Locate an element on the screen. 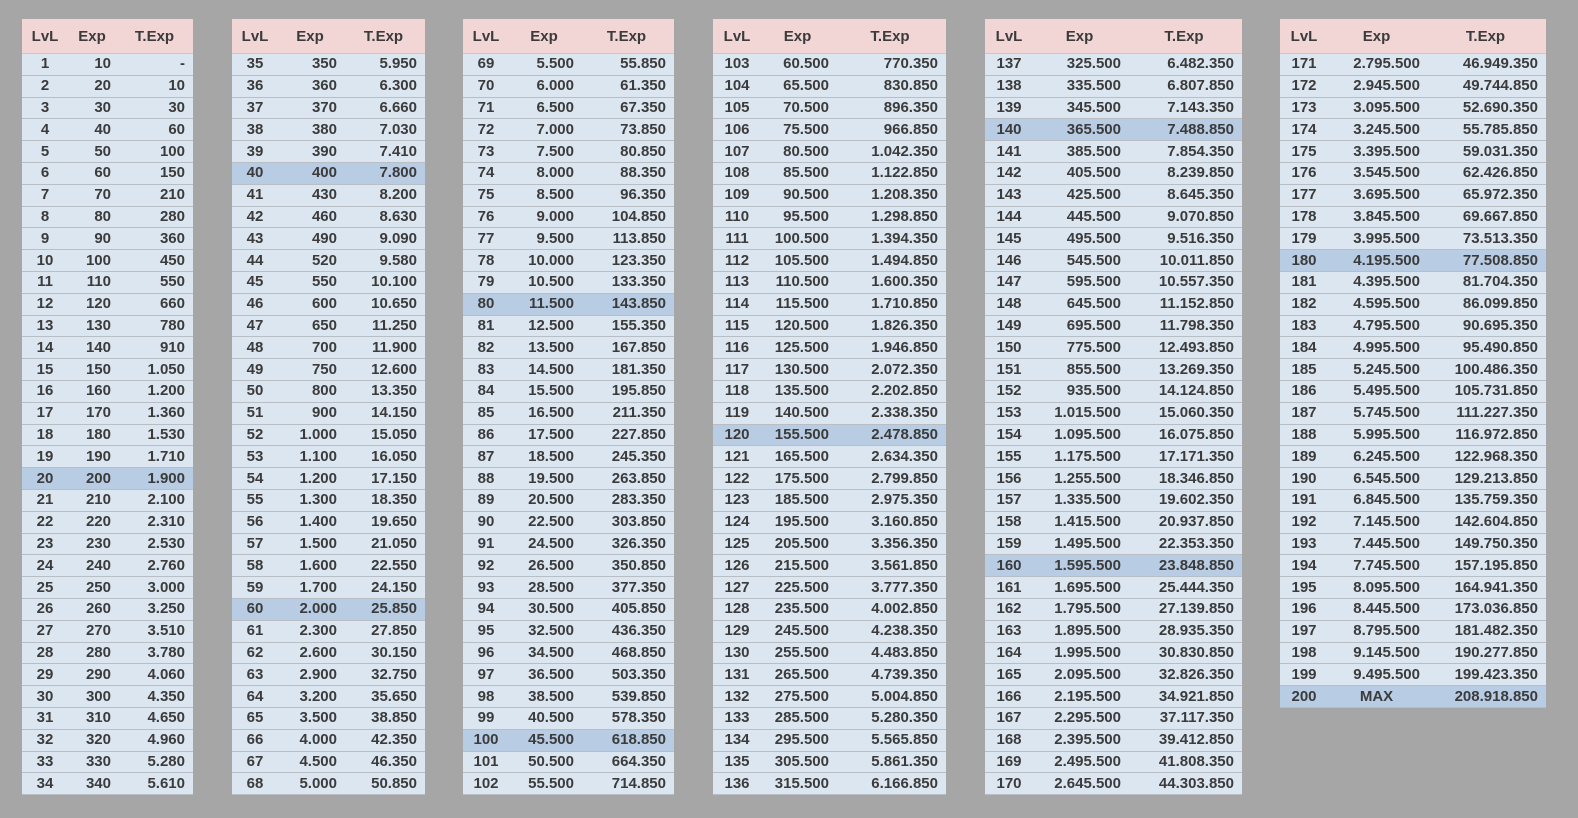 This screenshot has width=1578, height=818. level-cell: 107 is located at coordinates (737, 151).